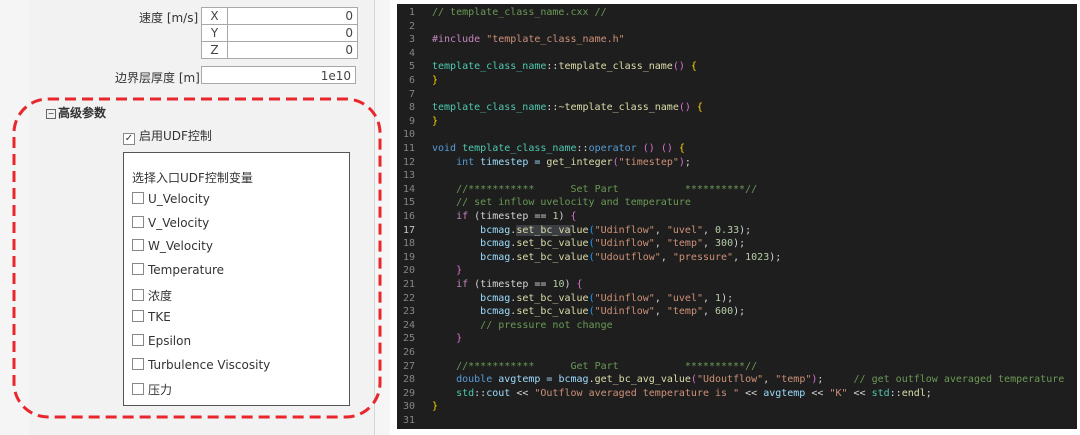 Image resolution: width=1080 pixels, height=435 pixels. Describe the element at coordinates (579, 162) in the screenshot. I see `function: get_integer` at that location.